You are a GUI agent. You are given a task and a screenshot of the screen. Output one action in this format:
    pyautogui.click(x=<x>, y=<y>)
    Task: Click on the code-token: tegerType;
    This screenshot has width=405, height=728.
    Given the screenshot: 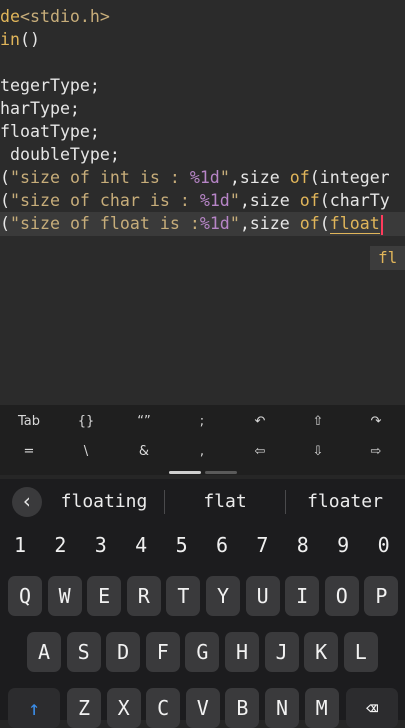 What is the action you would take?
    pyautogui.click(x=50, y=85)
    